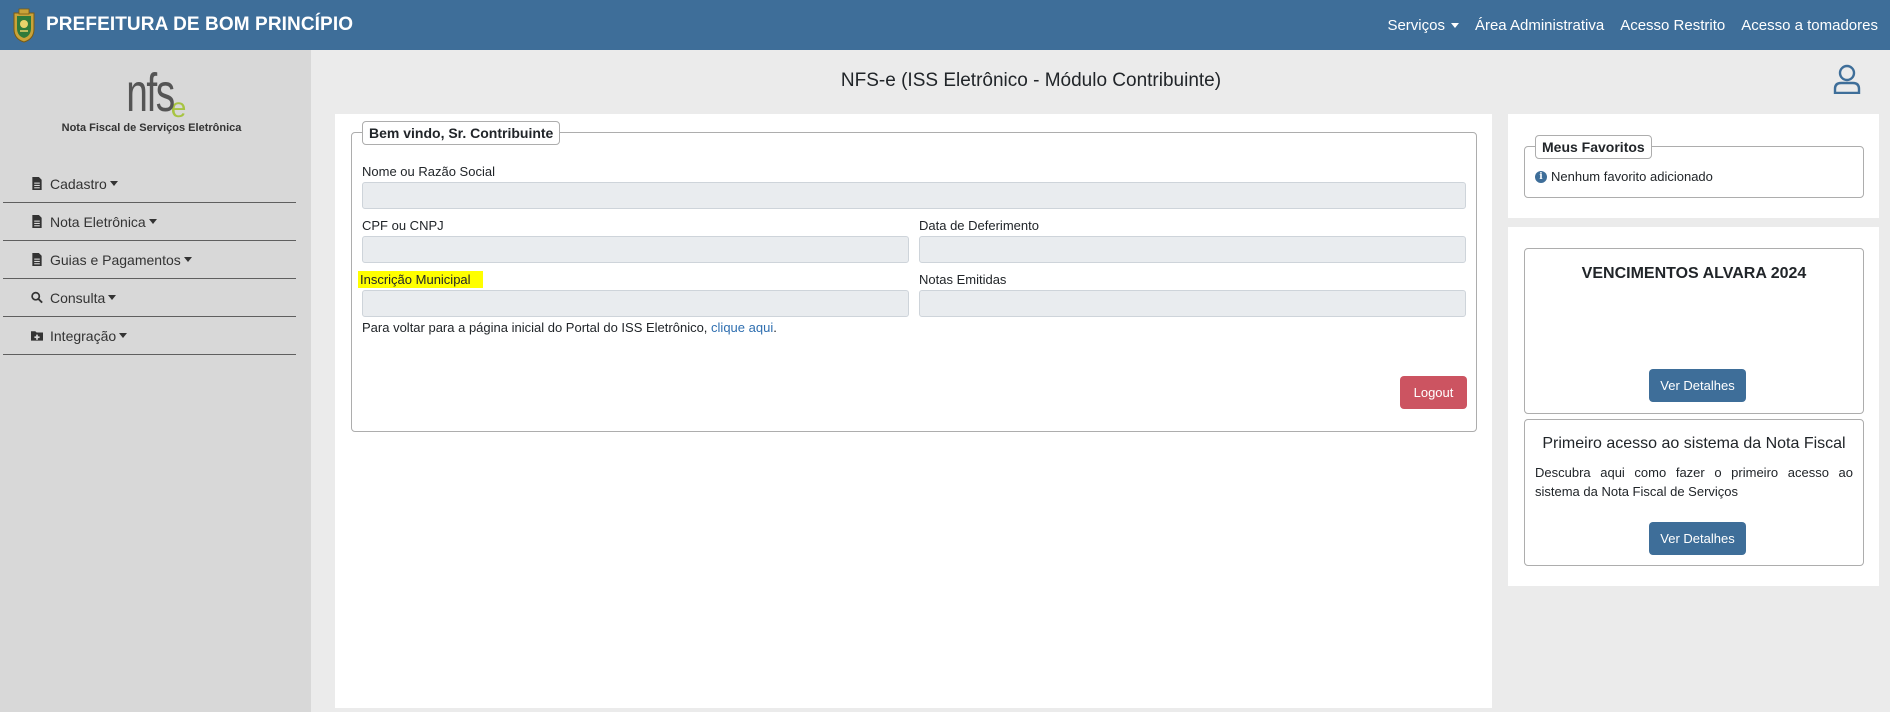 The image size is (1890, 712). What do you see at coordinates (403, 225) in the screenshot?
I see `cpf-label: CPF ou CNPJ` at bounding box center [403, 225].